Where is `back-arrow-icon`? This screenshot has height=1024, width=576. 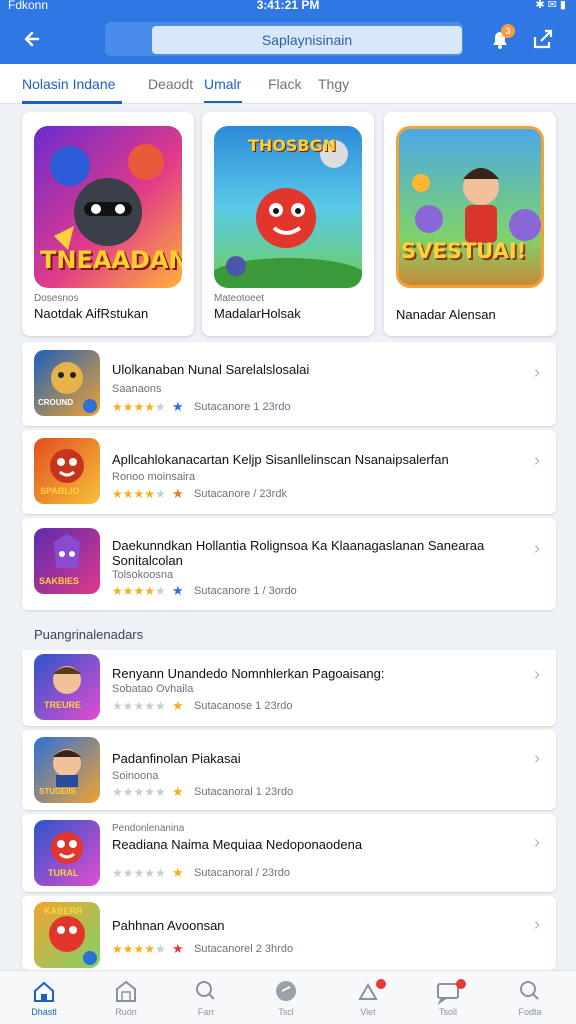
back-arrow-icon is located at coordinates (32, 39).